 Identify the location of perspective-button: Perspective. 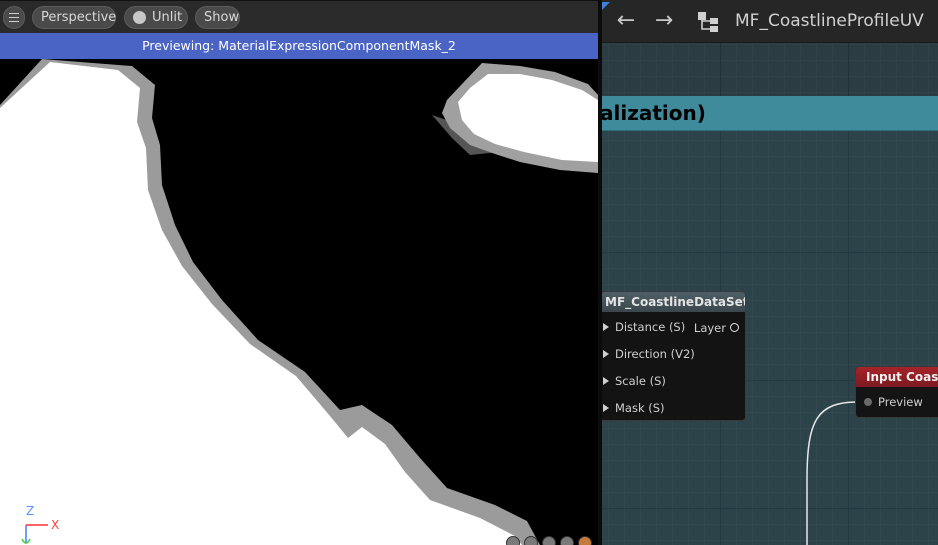
(74, 17).